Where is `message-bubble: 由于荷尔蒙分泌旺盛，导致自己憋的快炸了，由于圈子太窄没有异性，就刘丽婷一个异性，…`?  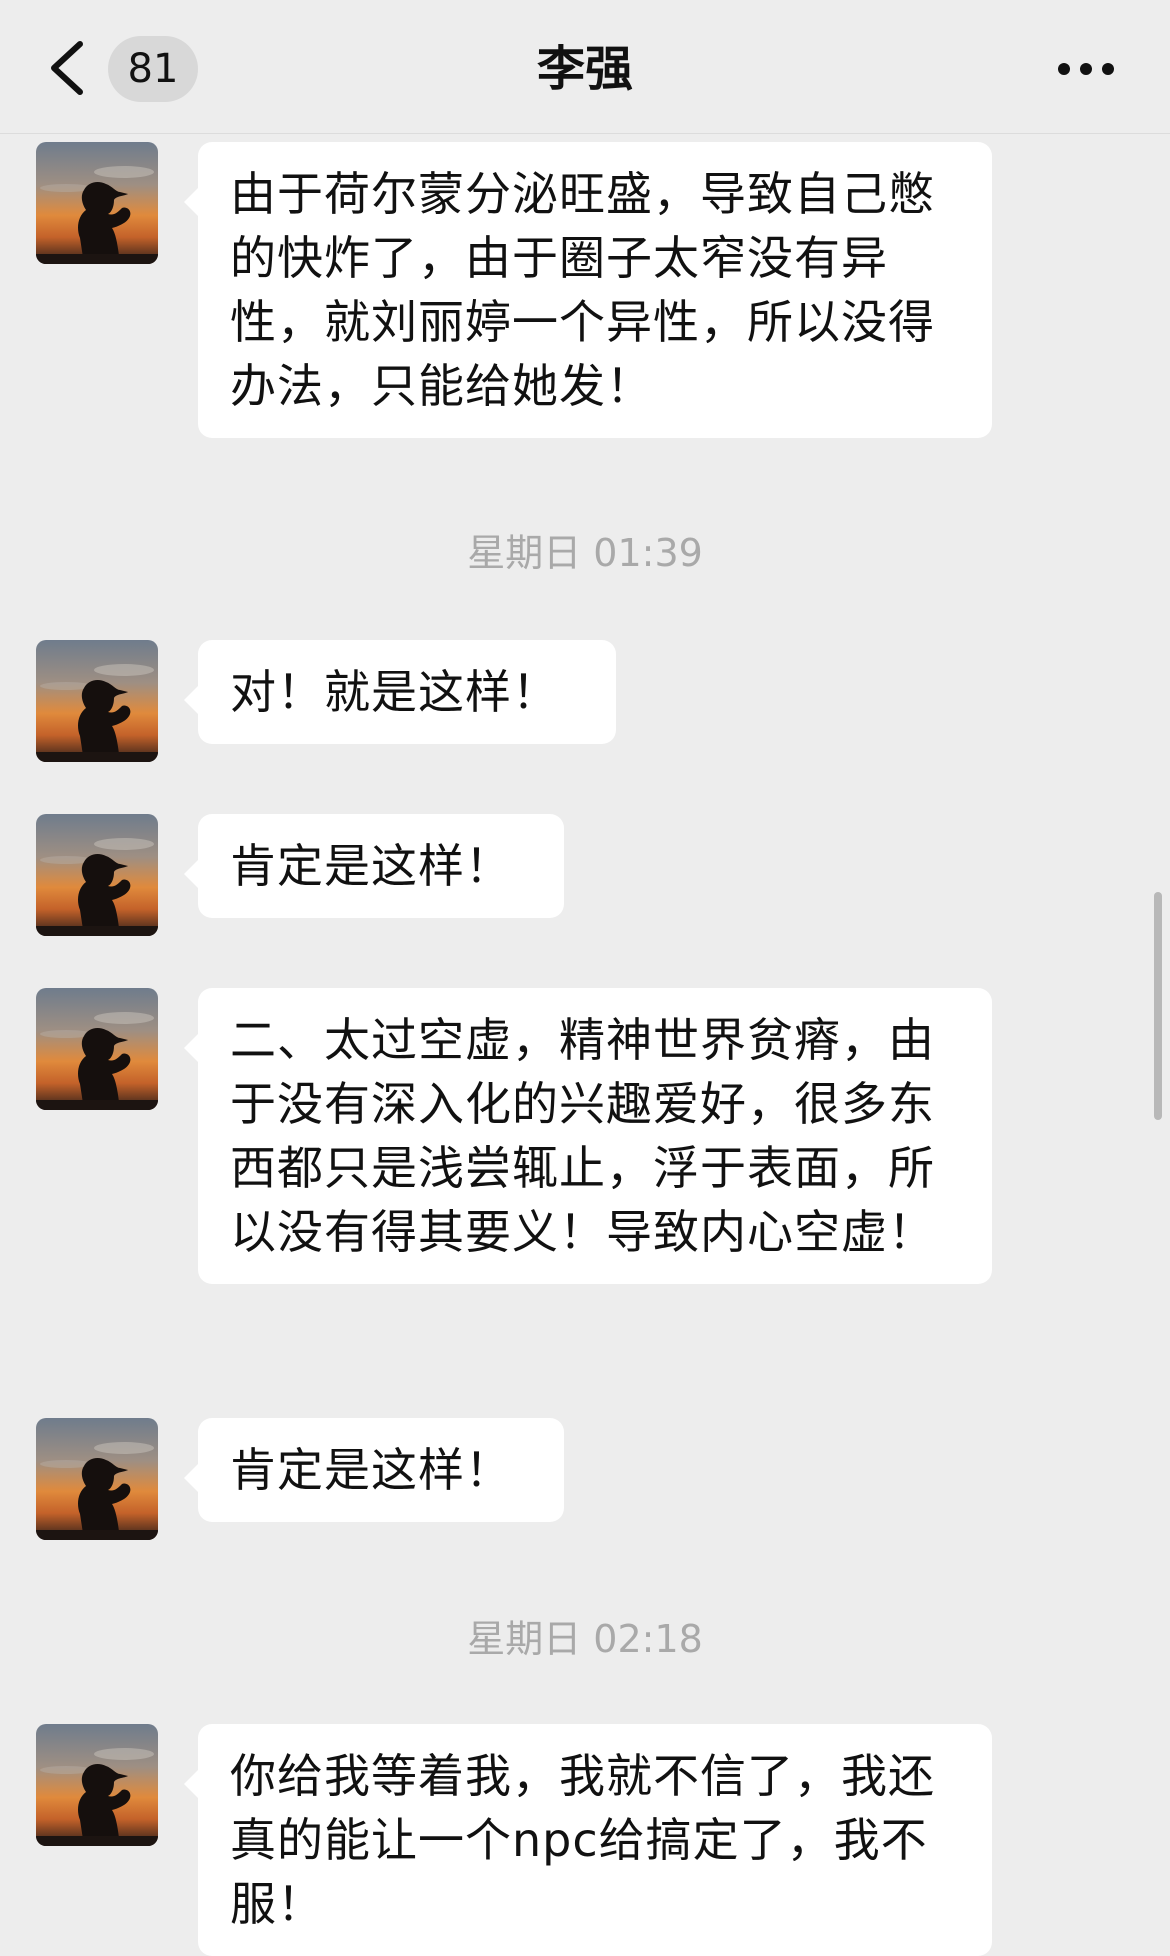
message-bubble: 由于荷尔蒙分泌旺盛，导致自己憋的快炸了，由于圈子太窄没有异性，就刘丽婷一个异性，… is located at coordinates (588, 290).